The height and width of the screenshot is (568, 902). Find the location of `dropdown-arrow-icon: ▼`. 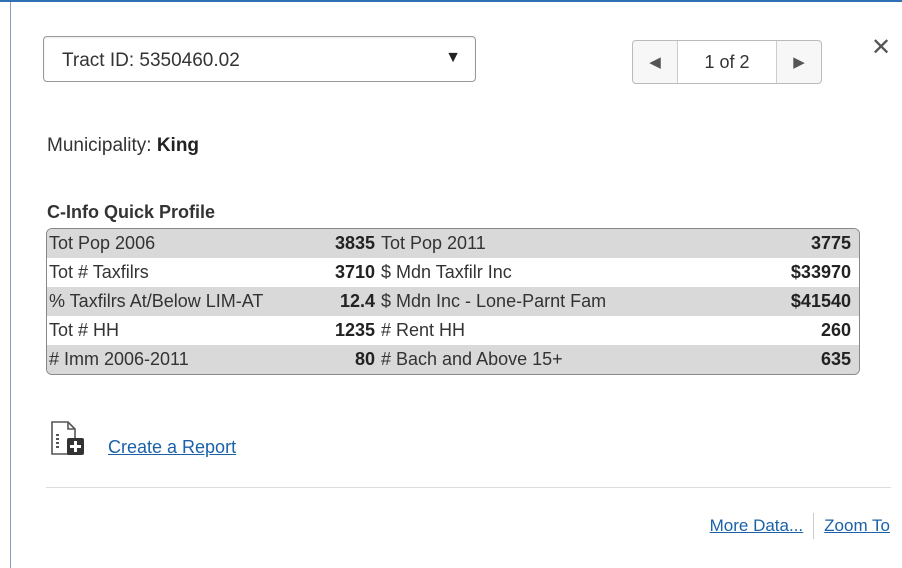

dropdown-arrow-icon: ▼ is located at coordinates (453, 57).